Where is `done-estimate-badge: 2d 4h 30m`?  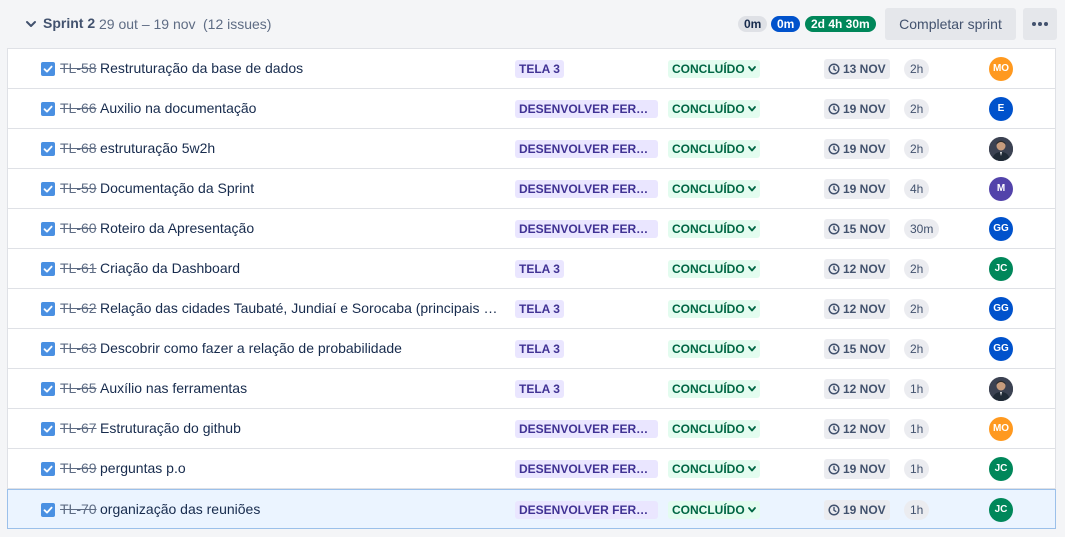
done-estimate-badge: 2d 4h 30m is located at coordinates (840, 24).